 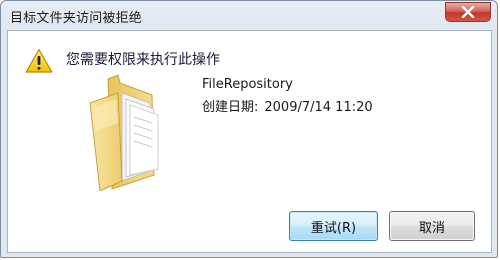 I want to click on dialog-message: 您需要权限来执行此操作, so click(x=143, y=60).